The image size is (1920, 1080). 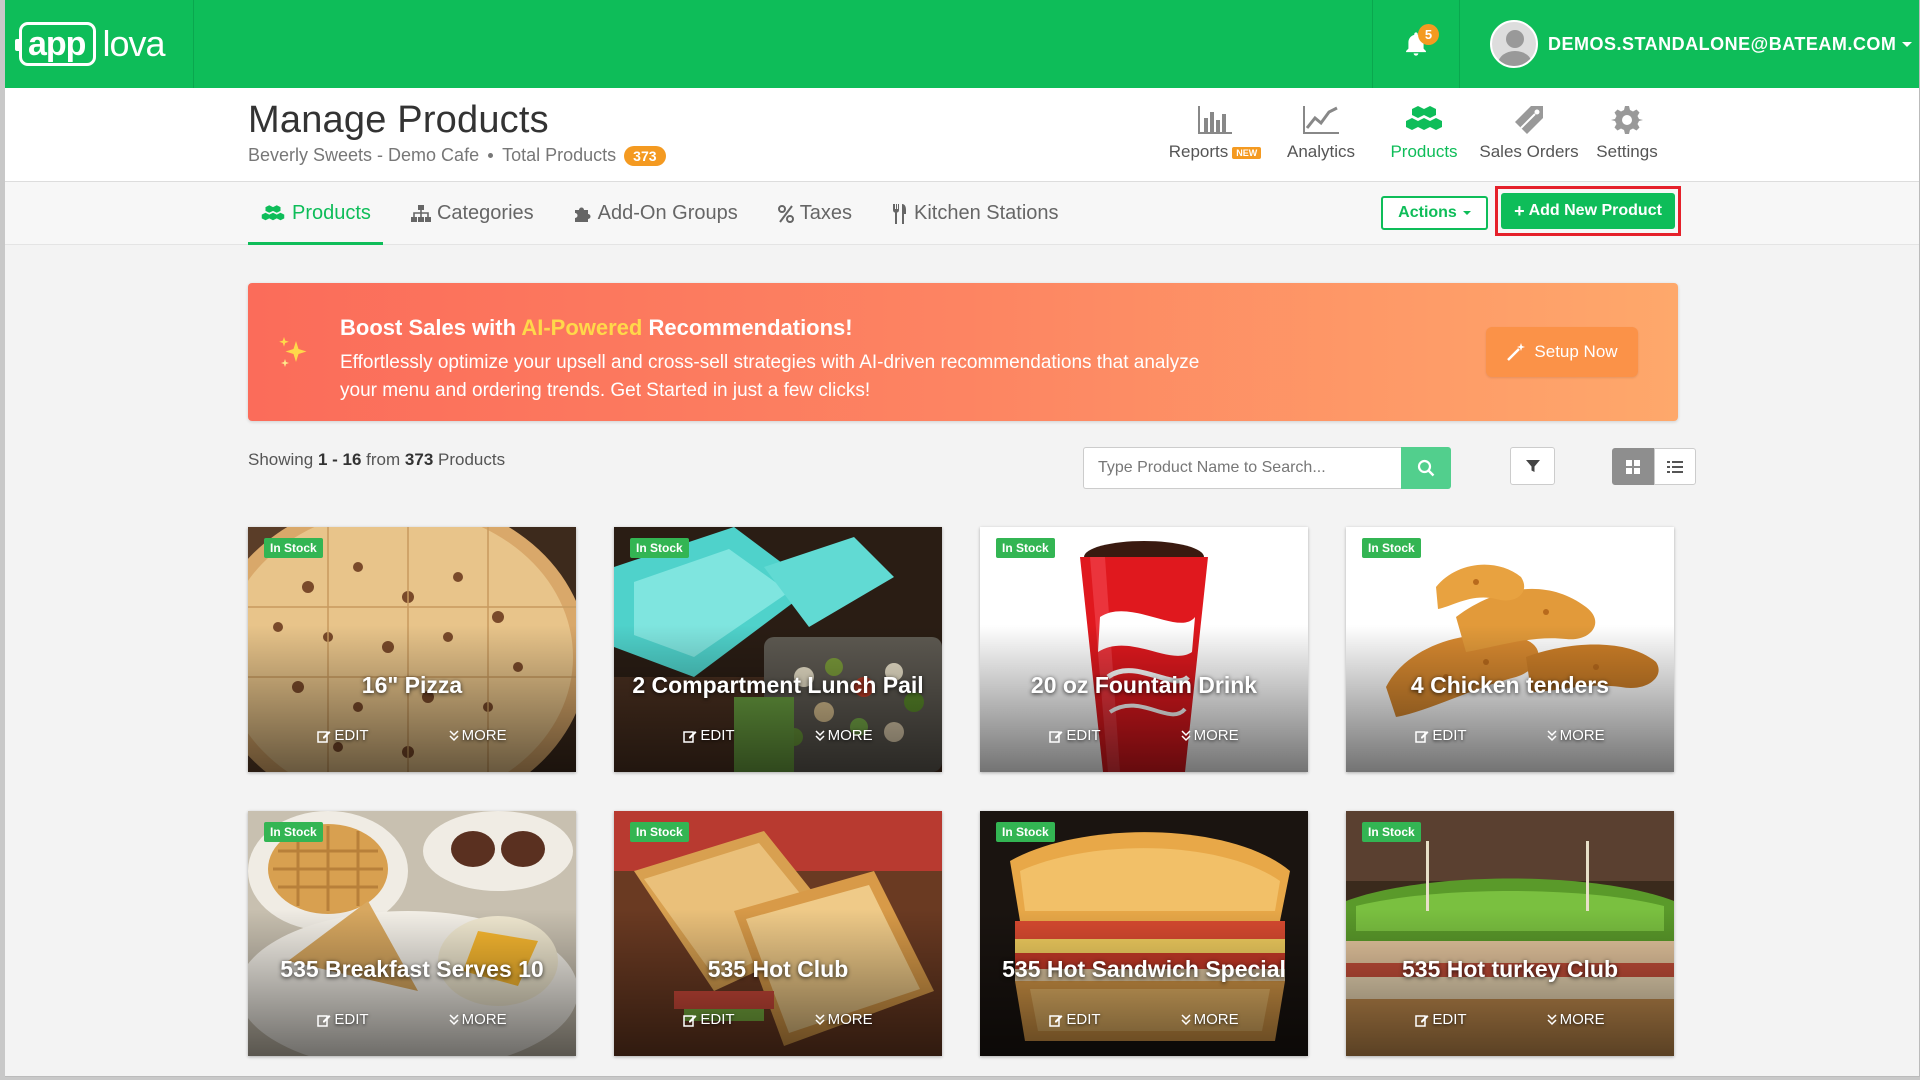 I want to click on percent-icon, so click(x=785, y=213).